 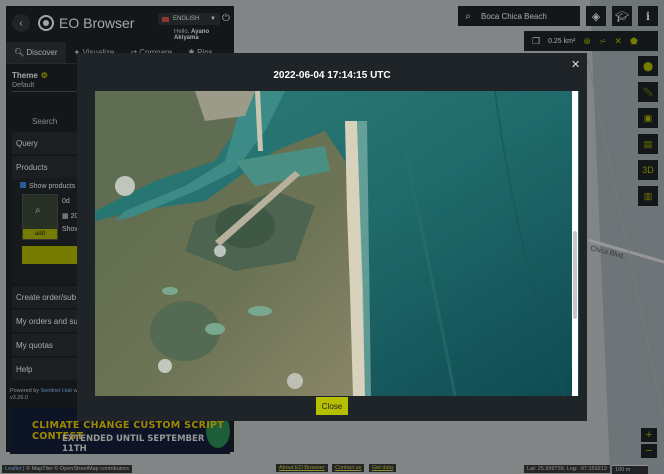 I want to click on close-icon: ✕, so click(x=575, y=64).